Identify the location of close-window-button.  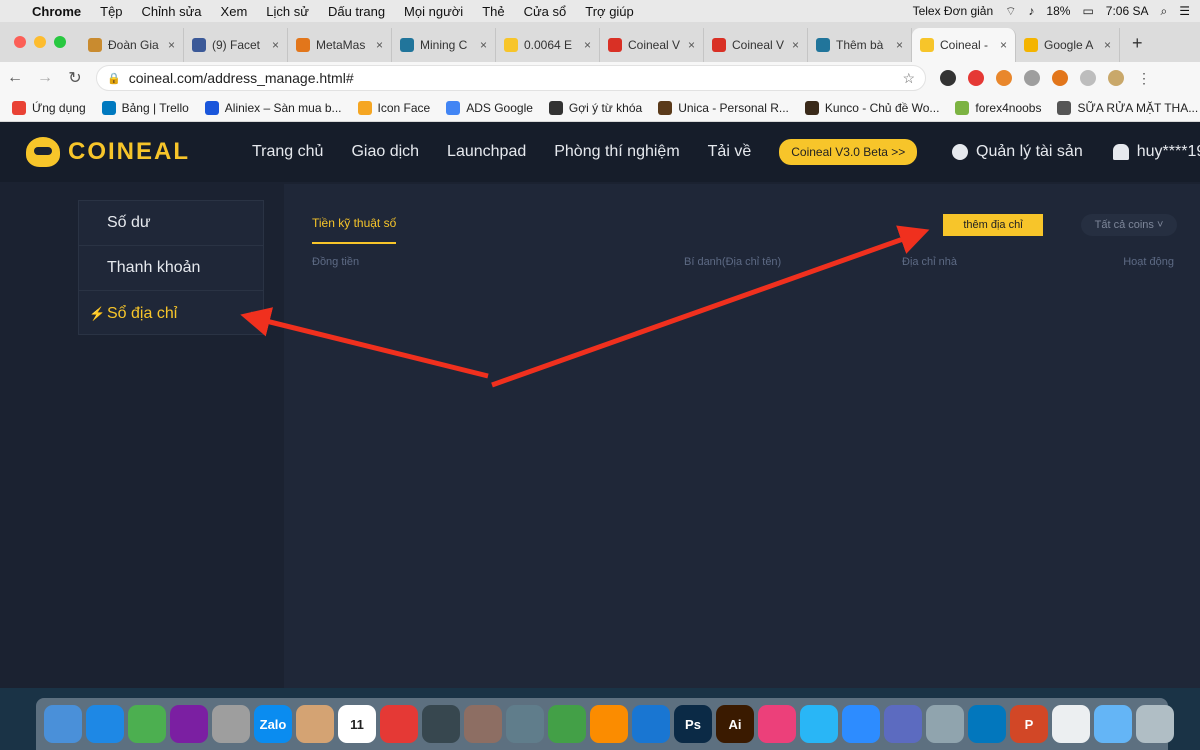
(20, 42).